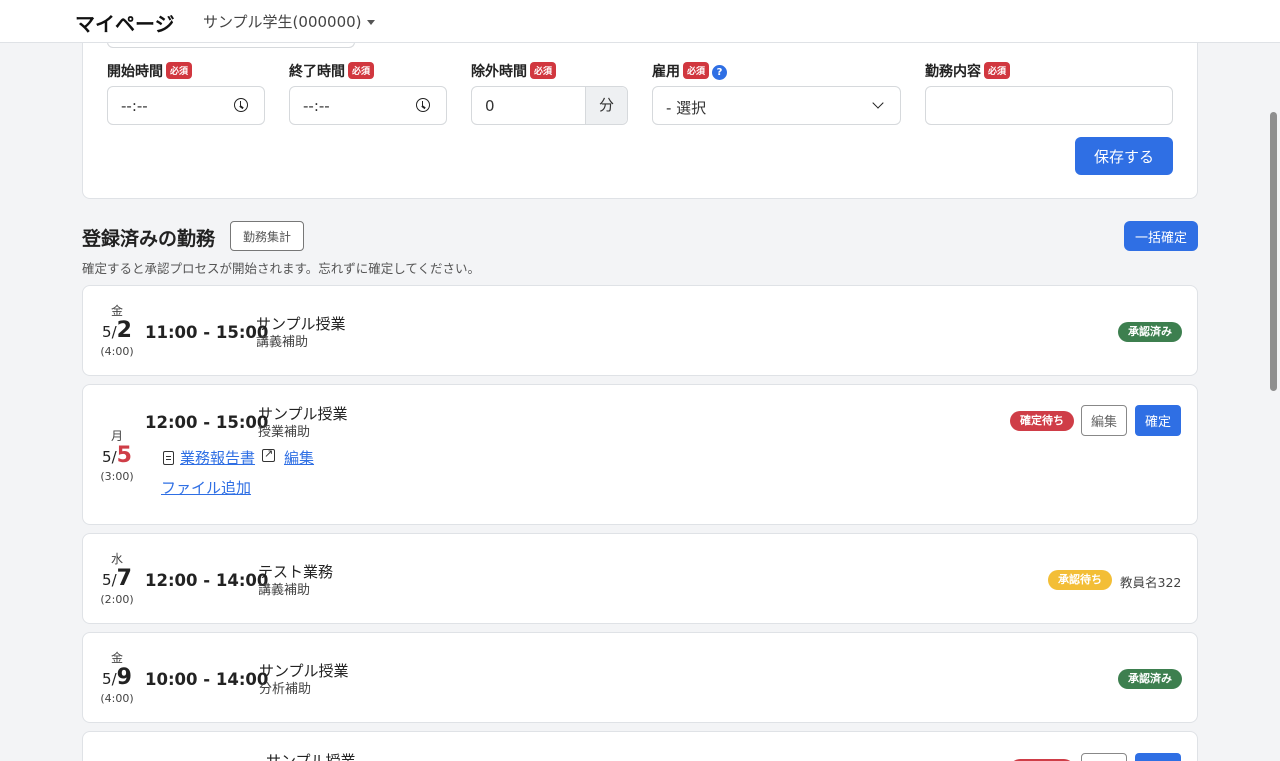  I want to click on top-navbar: マイページ サンプル学生(000000), so click(640, 21).